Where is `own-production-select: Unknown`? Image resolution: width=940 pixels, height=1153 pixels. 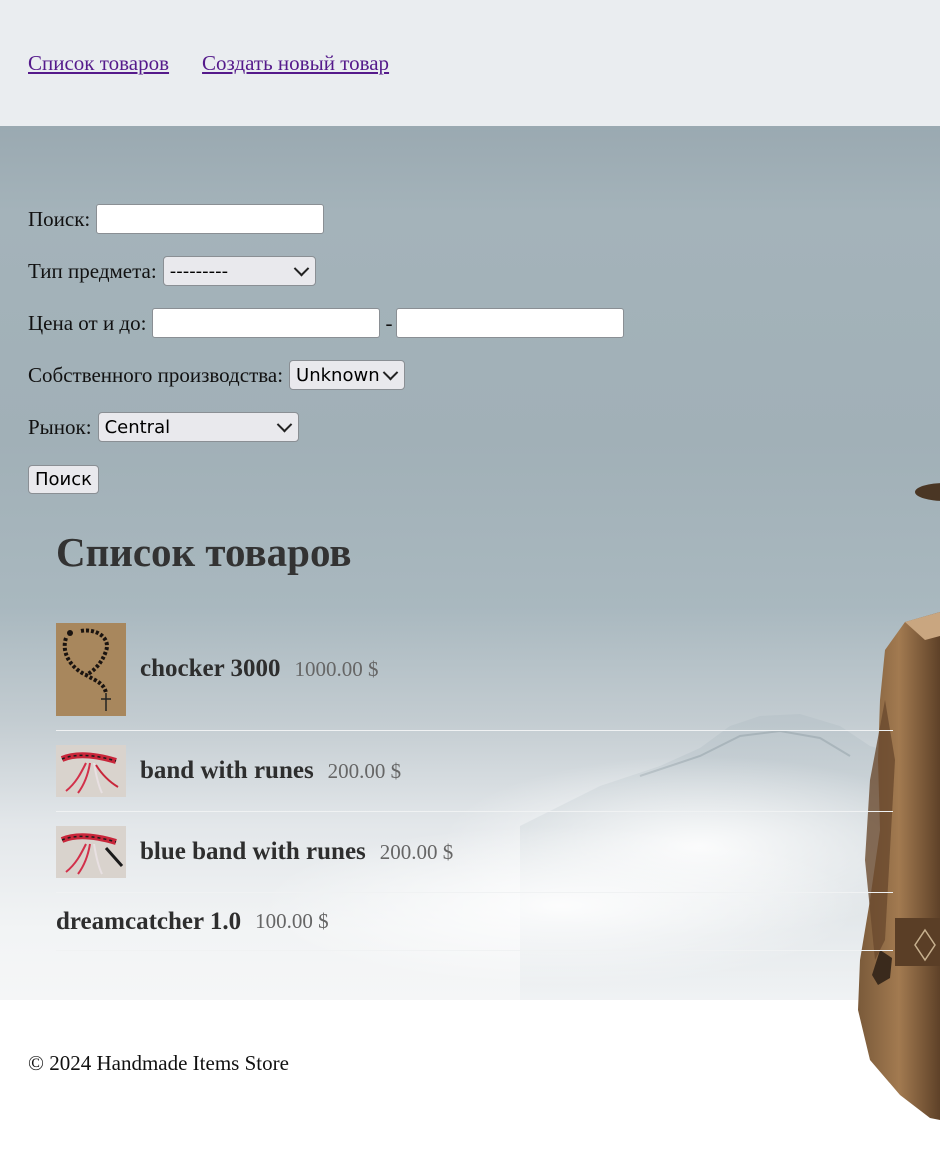
own-production-select: Unknown is located at coordinates (347, 375).